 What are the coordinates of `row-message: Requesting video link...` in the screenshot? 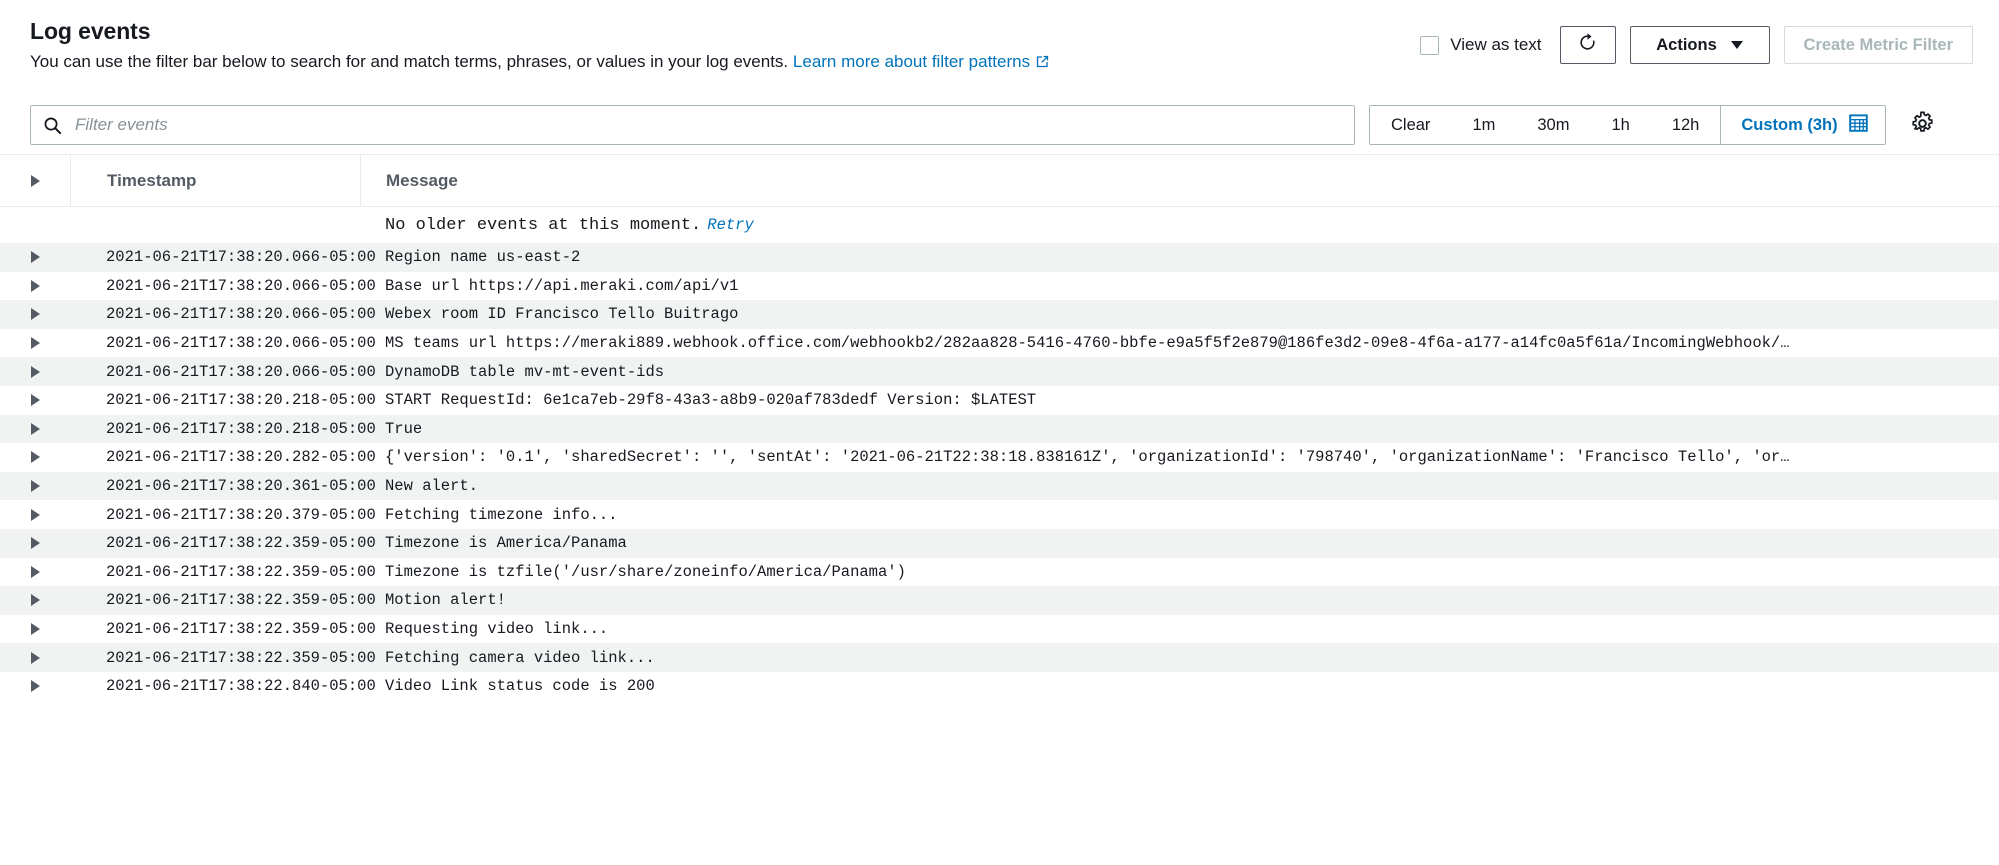 It's located at (497, 629).